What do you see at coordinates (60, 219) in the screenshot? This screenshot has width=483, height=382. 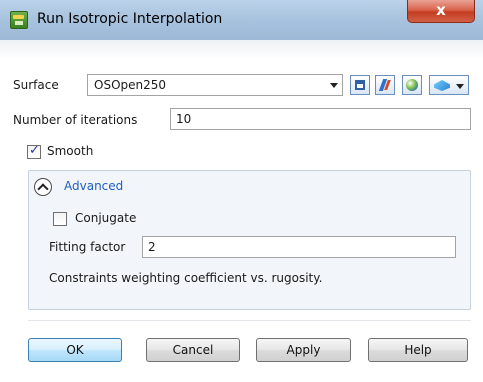 I see `conjugate-checkbox` at bounding box center [60, 219].